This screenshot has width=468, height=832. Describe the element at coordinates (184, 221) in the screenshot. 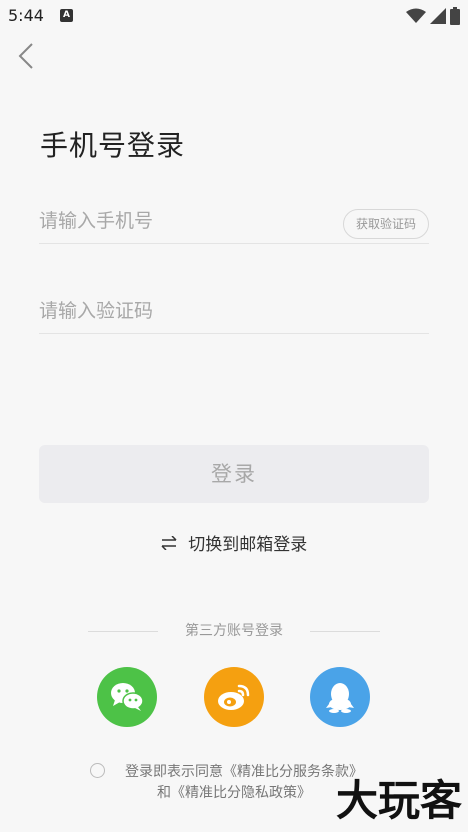

I see `phone-input` at that location.